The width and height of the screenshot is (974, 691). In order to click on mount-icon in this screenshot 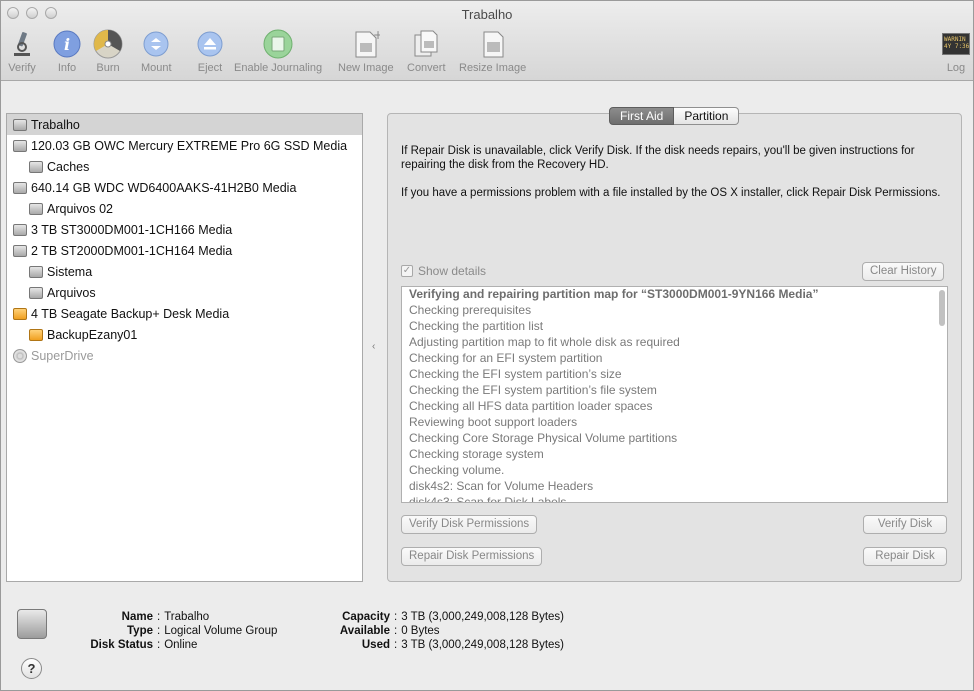, I will do `click(156, 44)`.